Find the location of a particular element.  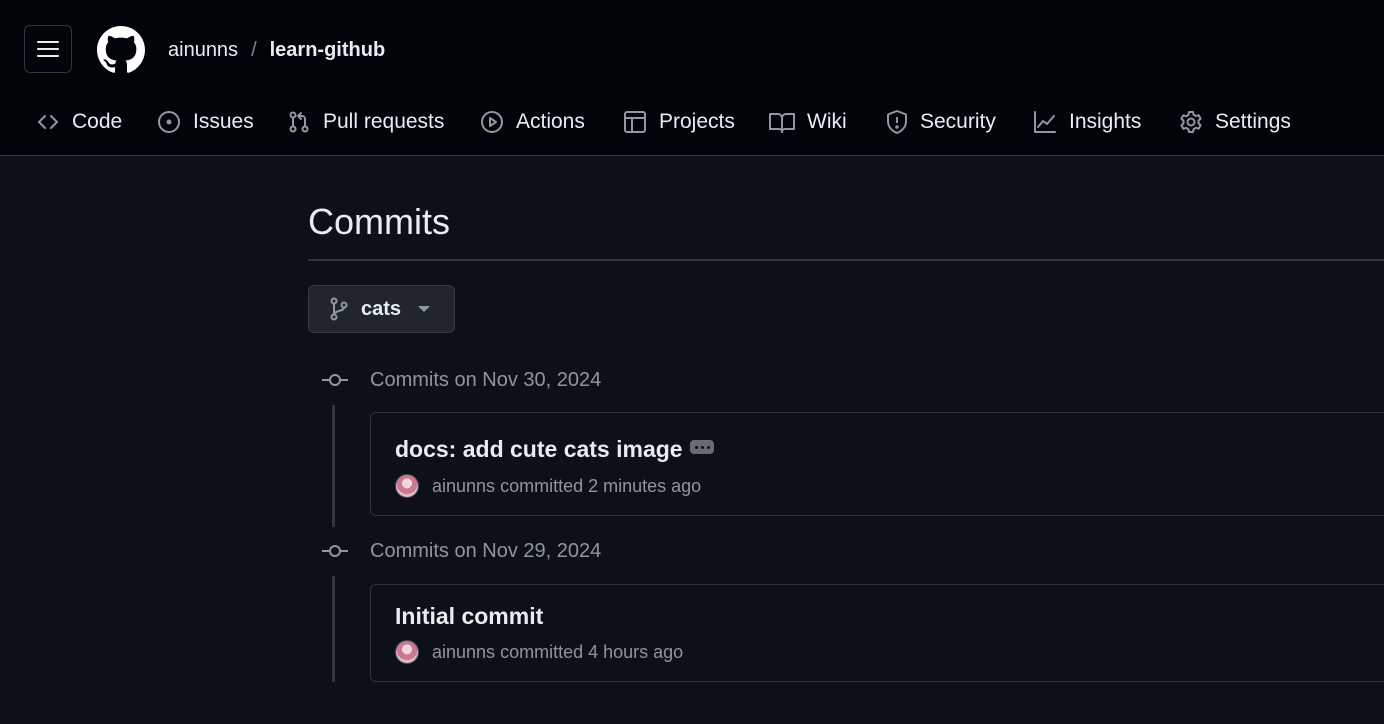

tab-label: Security is located at coordinates (958, 121).